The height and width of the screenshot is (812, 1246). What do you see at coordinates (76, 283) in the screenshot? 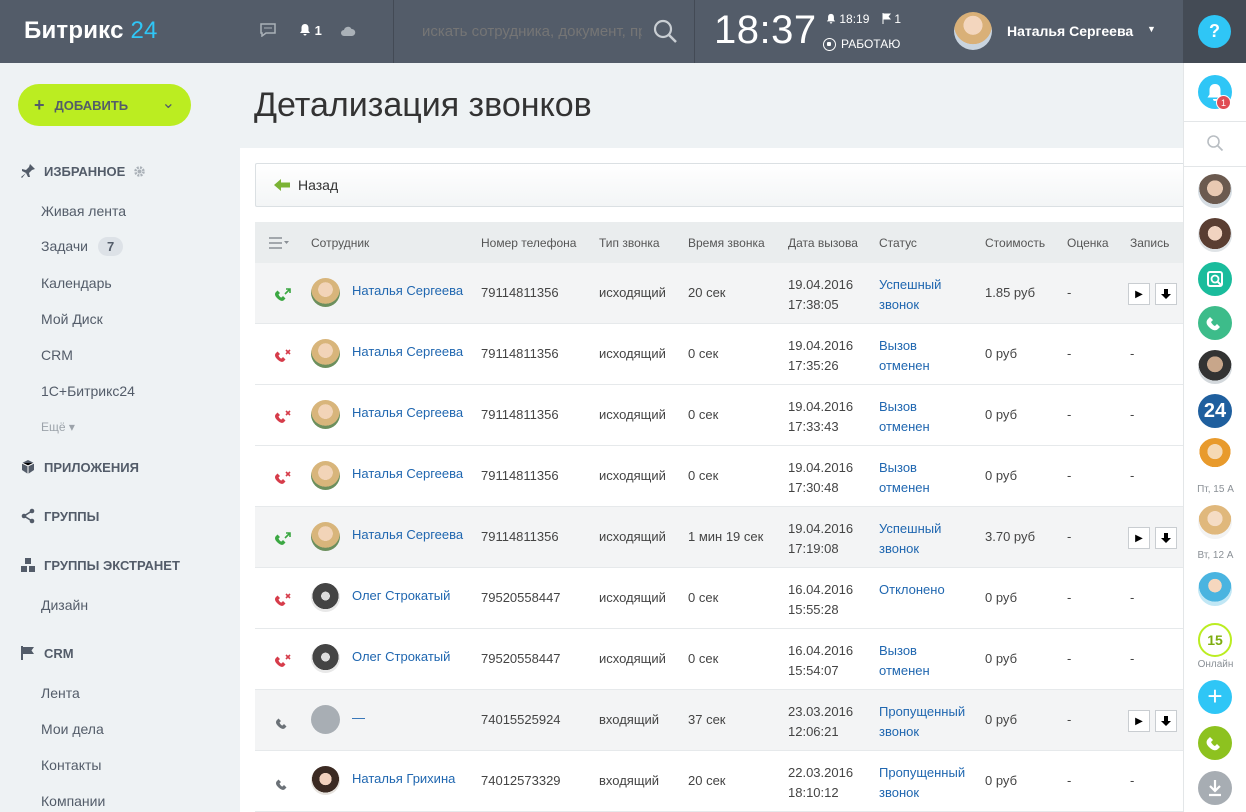
I see `sidebar-item-calendar: Календарь` at bounding box center [76, 283].